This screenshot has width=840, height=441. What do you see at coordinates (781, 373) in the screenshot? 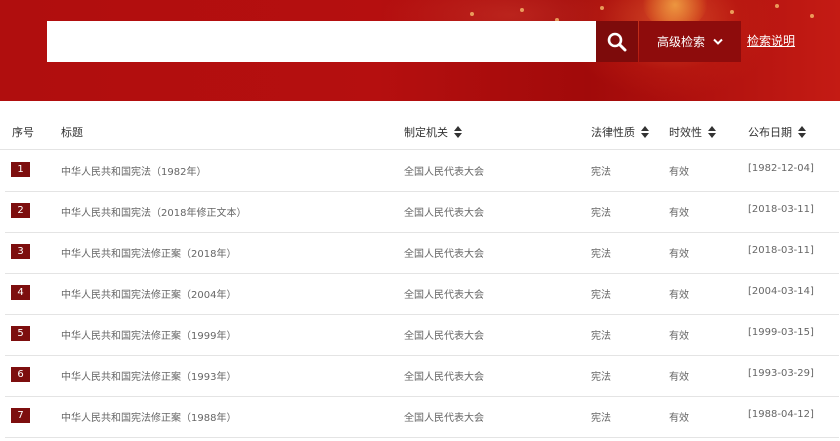
I see `row-date: [1993-03-29]` at bounding box center [781, 373].